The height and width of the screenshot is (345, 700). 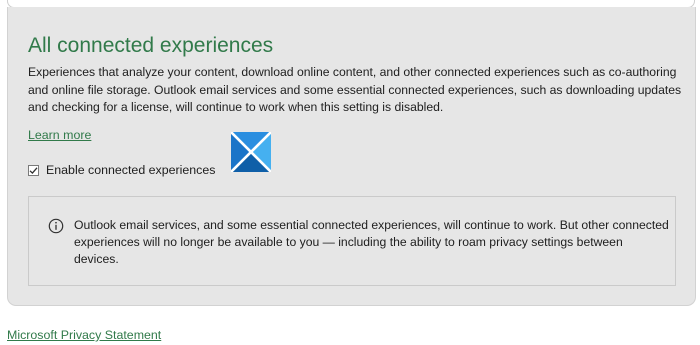 What do you see at coordinates (131, 170) in the screenshot?
I see `checkbox-label: Enable connected experiences` at bounding box center [131, 170].